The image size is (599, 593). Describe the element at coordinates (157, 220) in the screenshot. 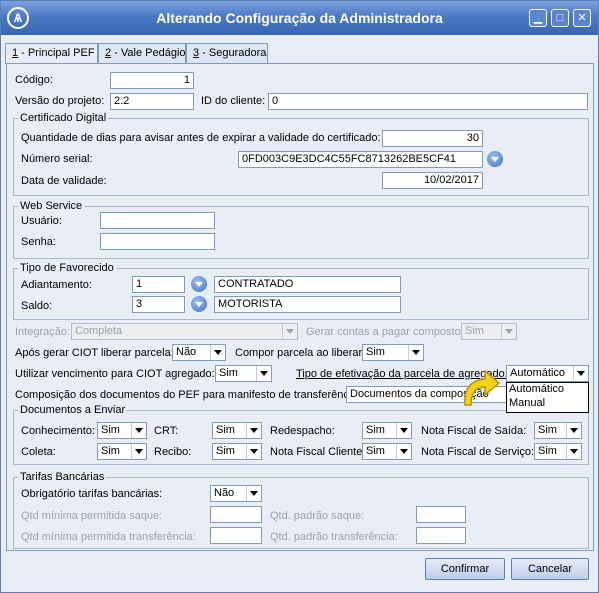

I see `usuario-field` at that location.